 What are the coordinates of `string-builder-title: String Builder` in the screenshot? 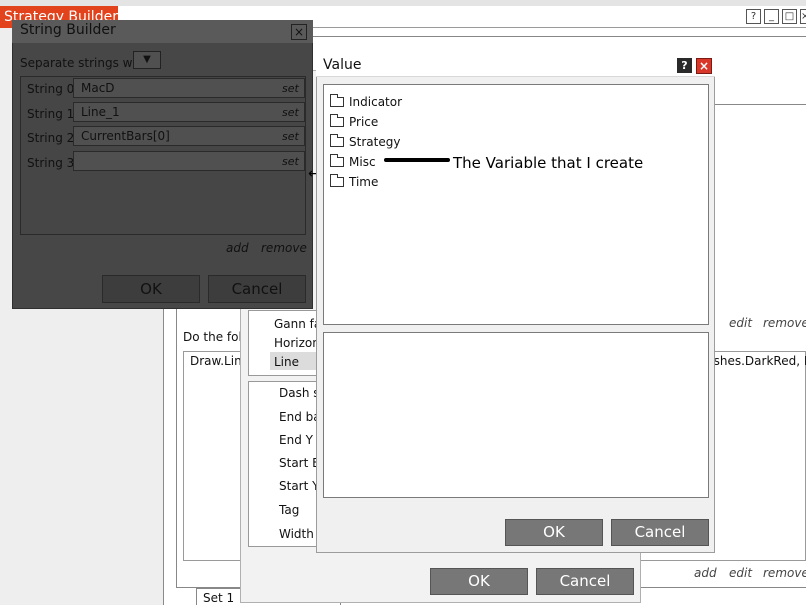 It's located at (68, 30).